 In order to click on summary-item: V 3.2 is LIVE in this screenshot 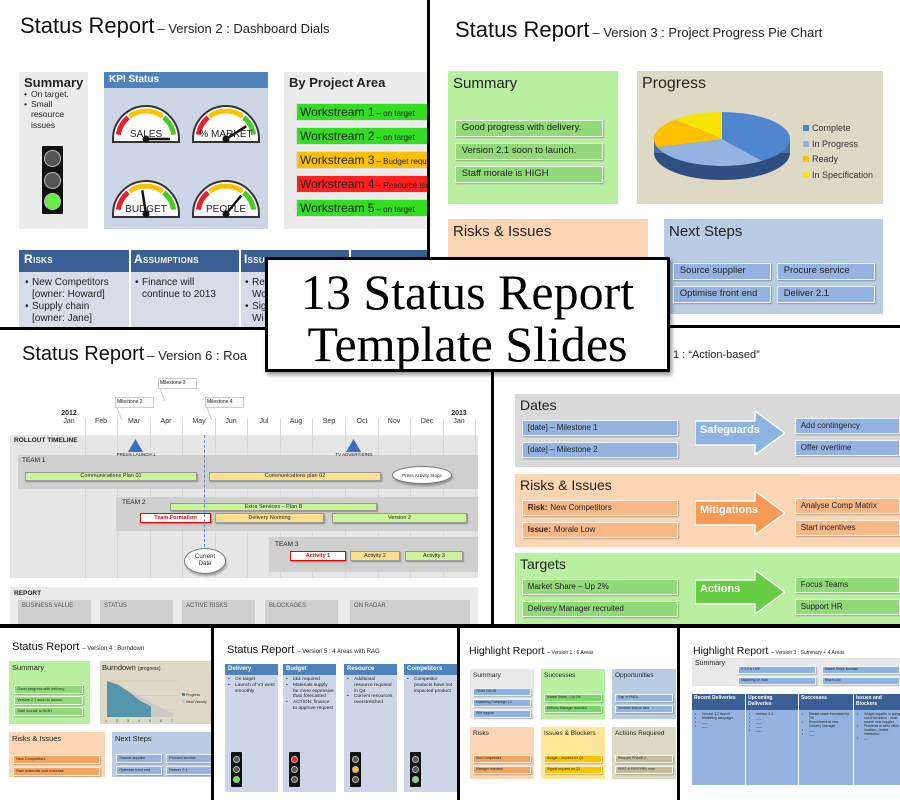, I will do `click(777, 670)`.